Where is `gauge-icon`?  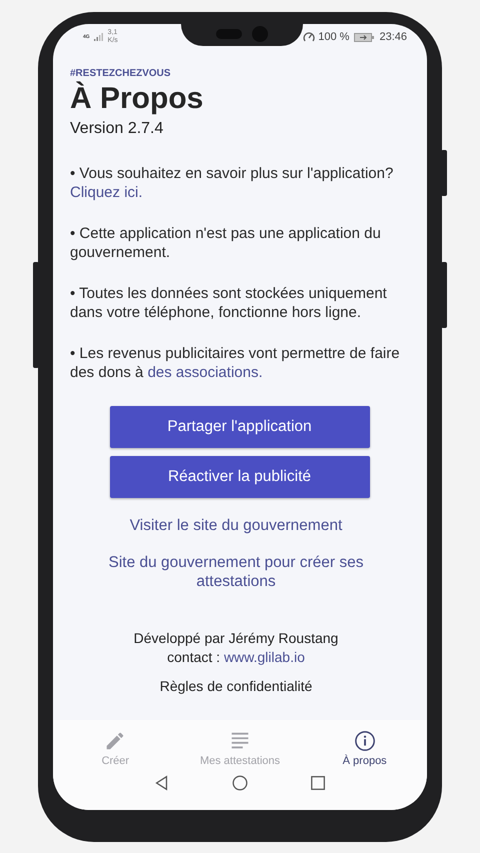
gauge-icon is located at coordinates (309, 37).